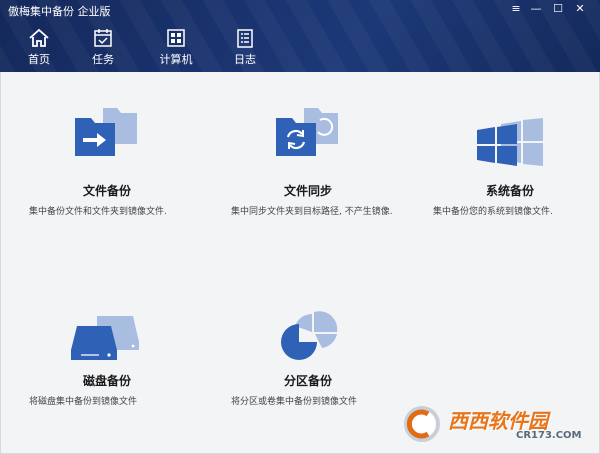 Image resolution: width=600 pixels, height=454 pixels. I want to click on nav-label: 日志, so click(245, 59).